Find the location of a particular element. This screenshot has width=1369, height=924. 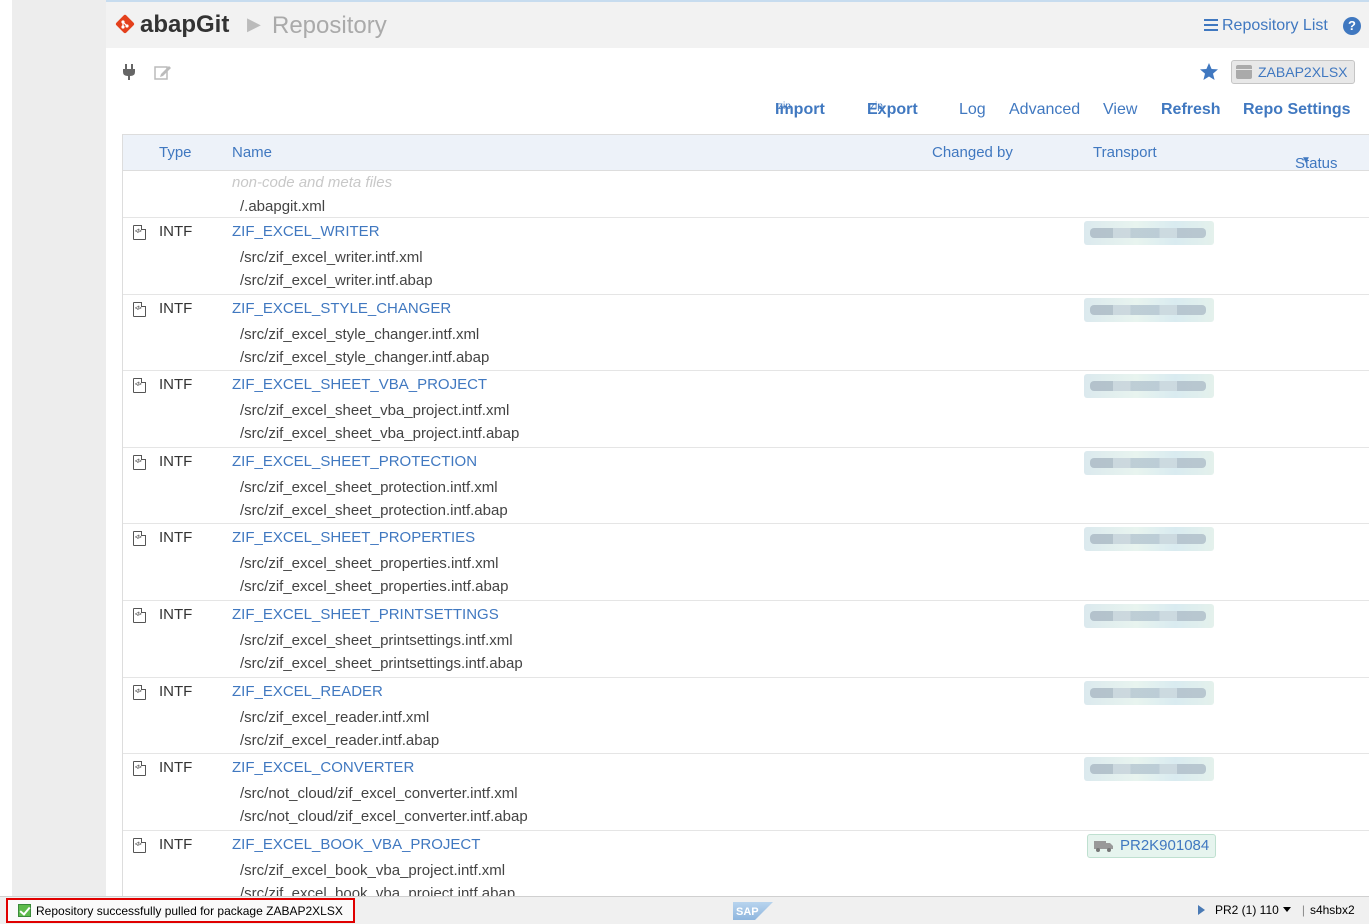

menu-refresh: Refresh is located at coordinates (1191, 110).